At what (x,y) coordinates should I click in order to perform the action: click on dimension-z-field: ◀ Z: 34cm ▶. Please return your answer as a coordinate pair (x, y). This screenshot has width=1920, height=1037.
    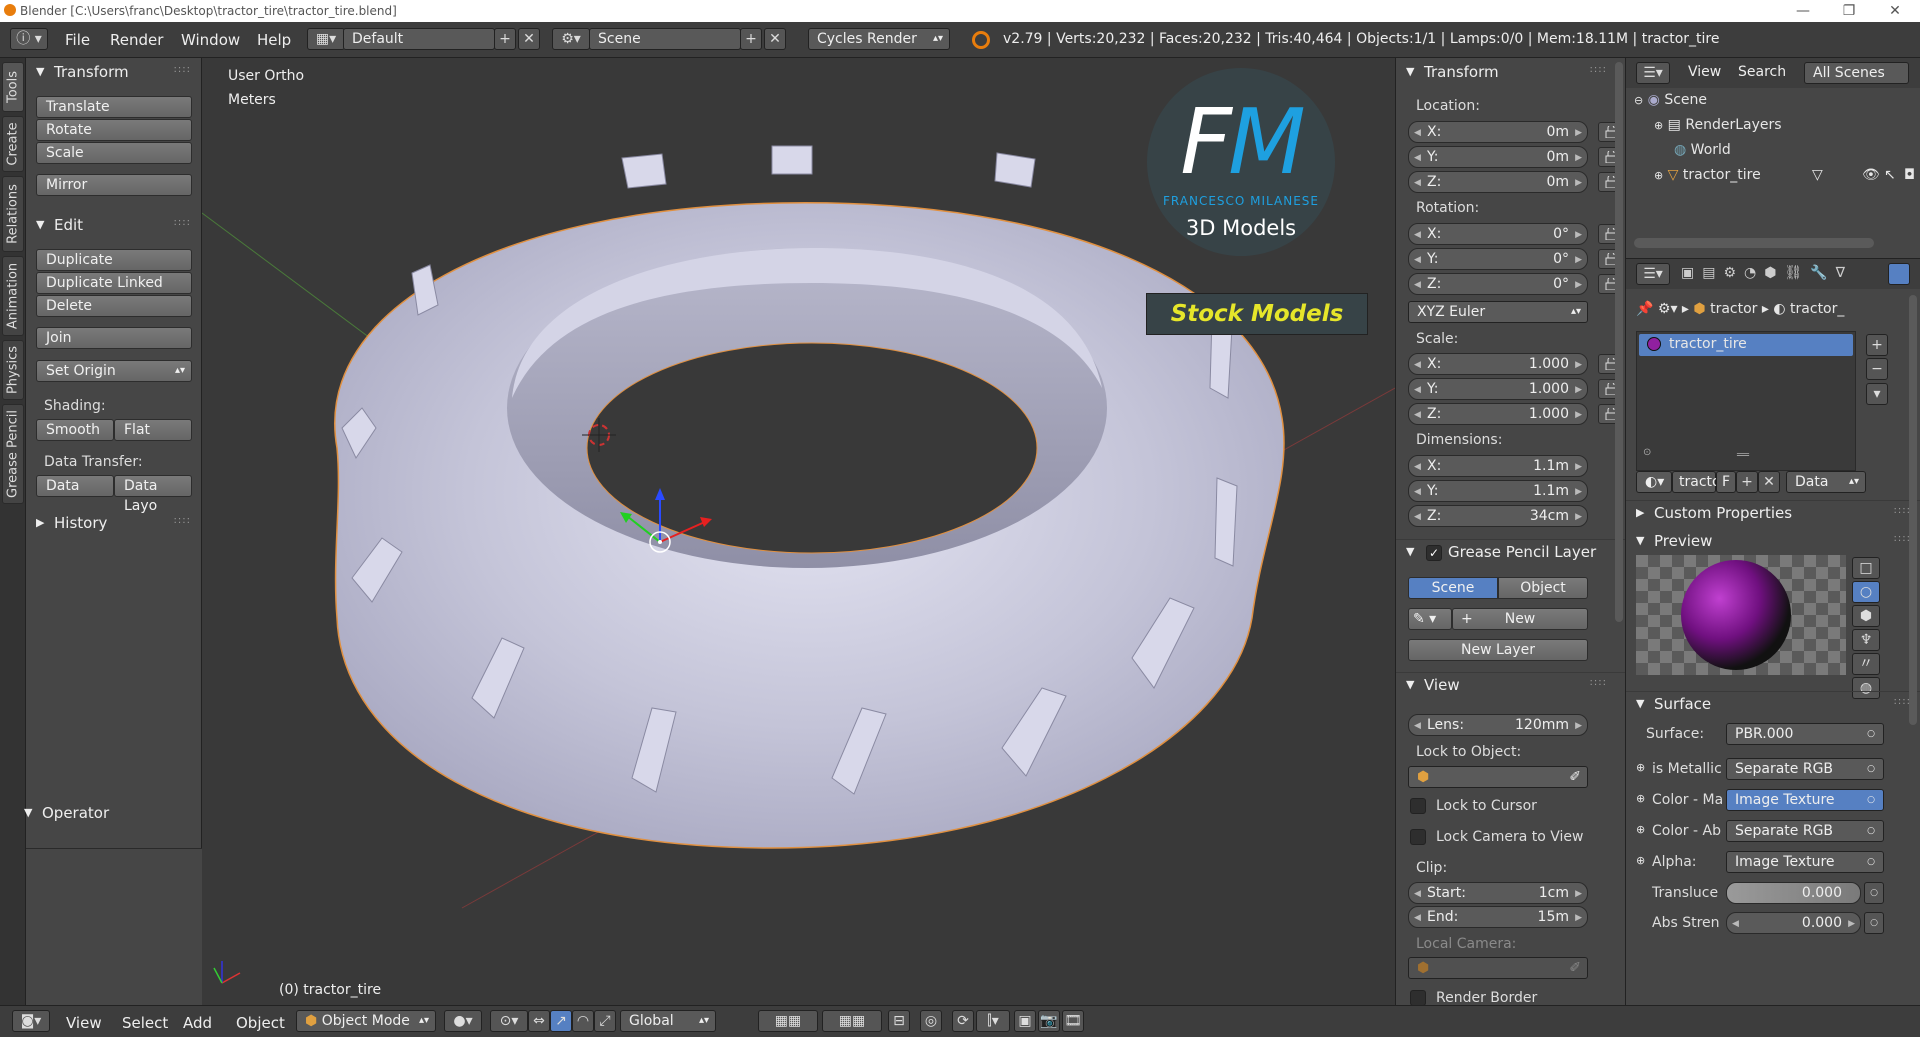
    Looking at the image, I should click on (1498, 516).